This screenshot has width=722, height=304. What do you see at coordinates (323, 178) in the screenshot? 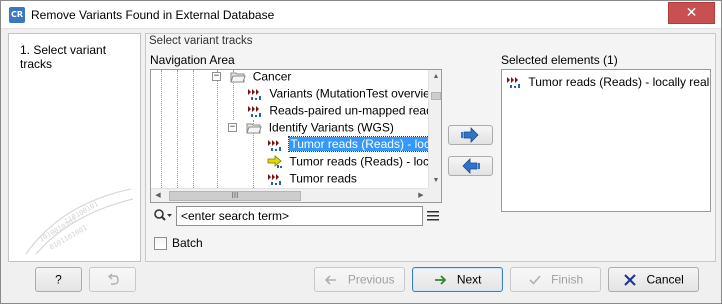
I see `tree-item-label: Tumor reads` at bounding box center [323, 178].